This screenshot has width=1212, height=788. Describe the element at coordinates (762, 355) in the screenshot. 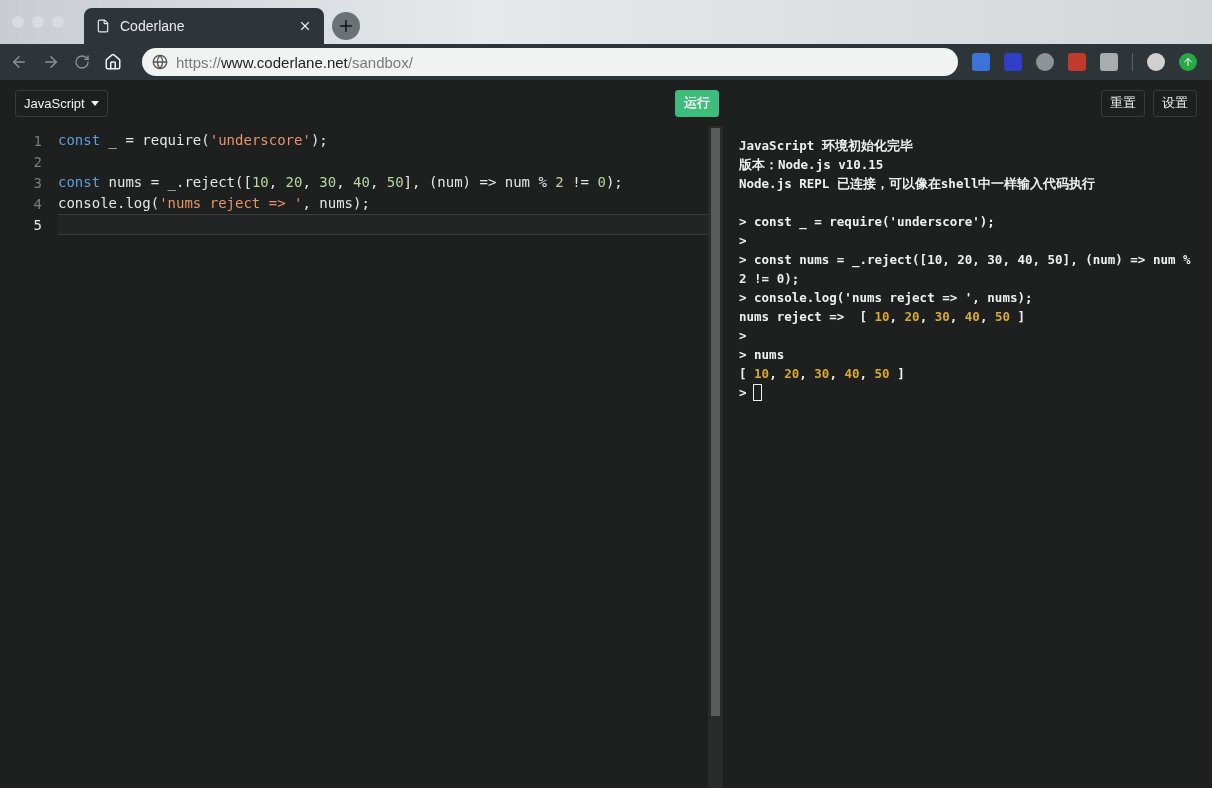

I see `console-line: > nums` at that location.